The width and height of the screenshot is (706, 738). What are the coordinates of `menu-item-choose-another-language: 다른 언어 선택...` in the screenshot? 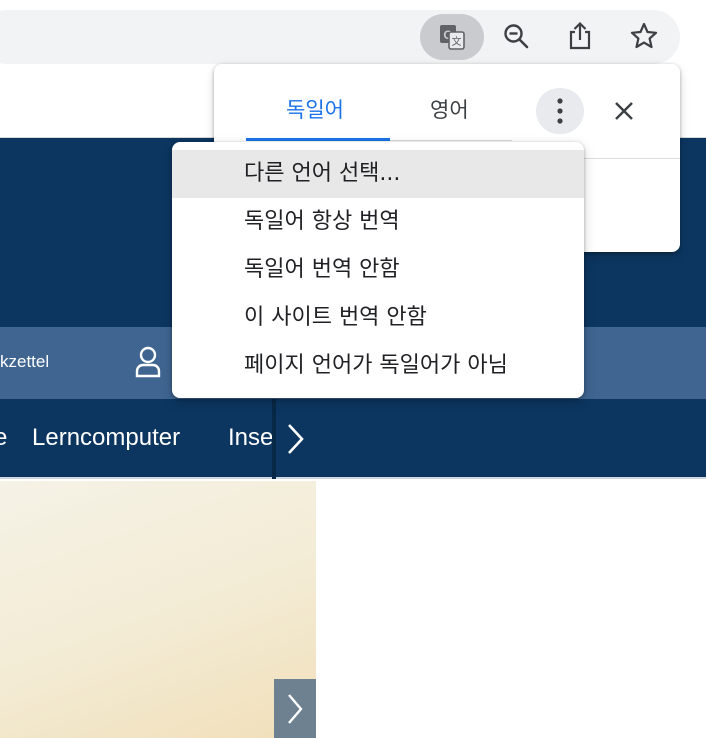 It's located at (378, 174).